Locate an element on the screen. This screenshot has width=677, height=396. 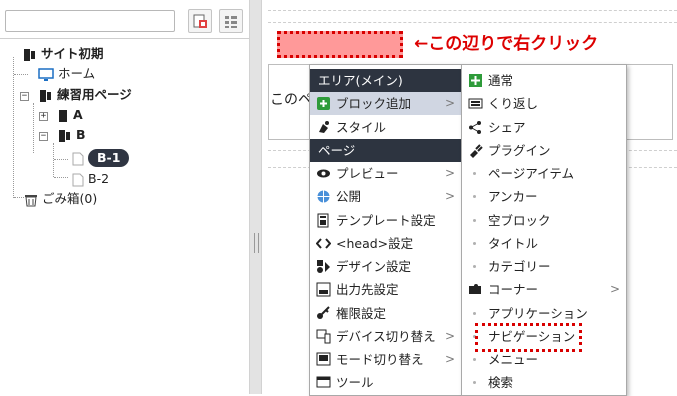
menu-item: モード切り替え > is located at coordinates (385, 359).